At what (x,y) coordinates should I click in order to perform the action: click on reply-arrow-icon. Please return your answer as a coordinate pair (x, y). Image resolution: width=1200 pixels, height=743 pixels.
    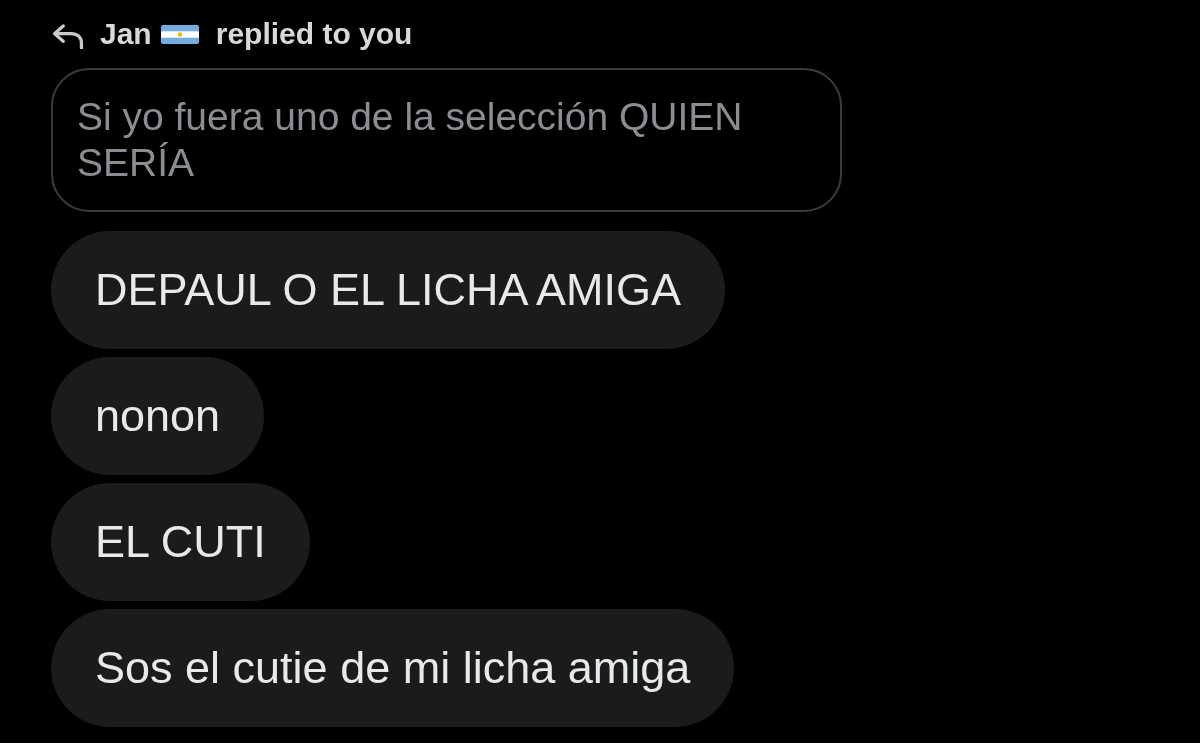
    Looking at the image, I should click on (68, 36).